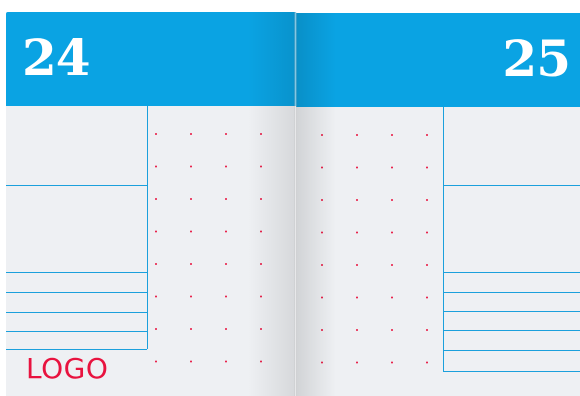  Describe the element at coordinates (147, 227) in the screenshot. I see `left-column-divider` at that location.